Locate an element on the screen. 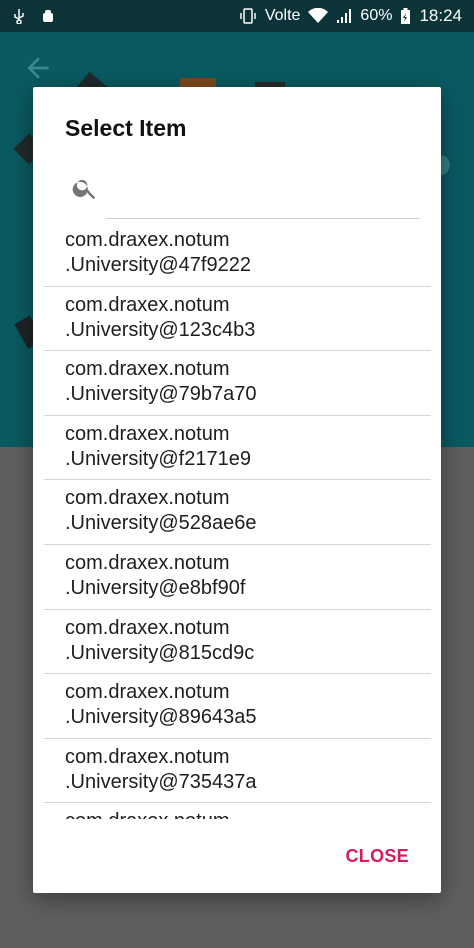  close-button: CLOSE is located at coordinates (377, 856).